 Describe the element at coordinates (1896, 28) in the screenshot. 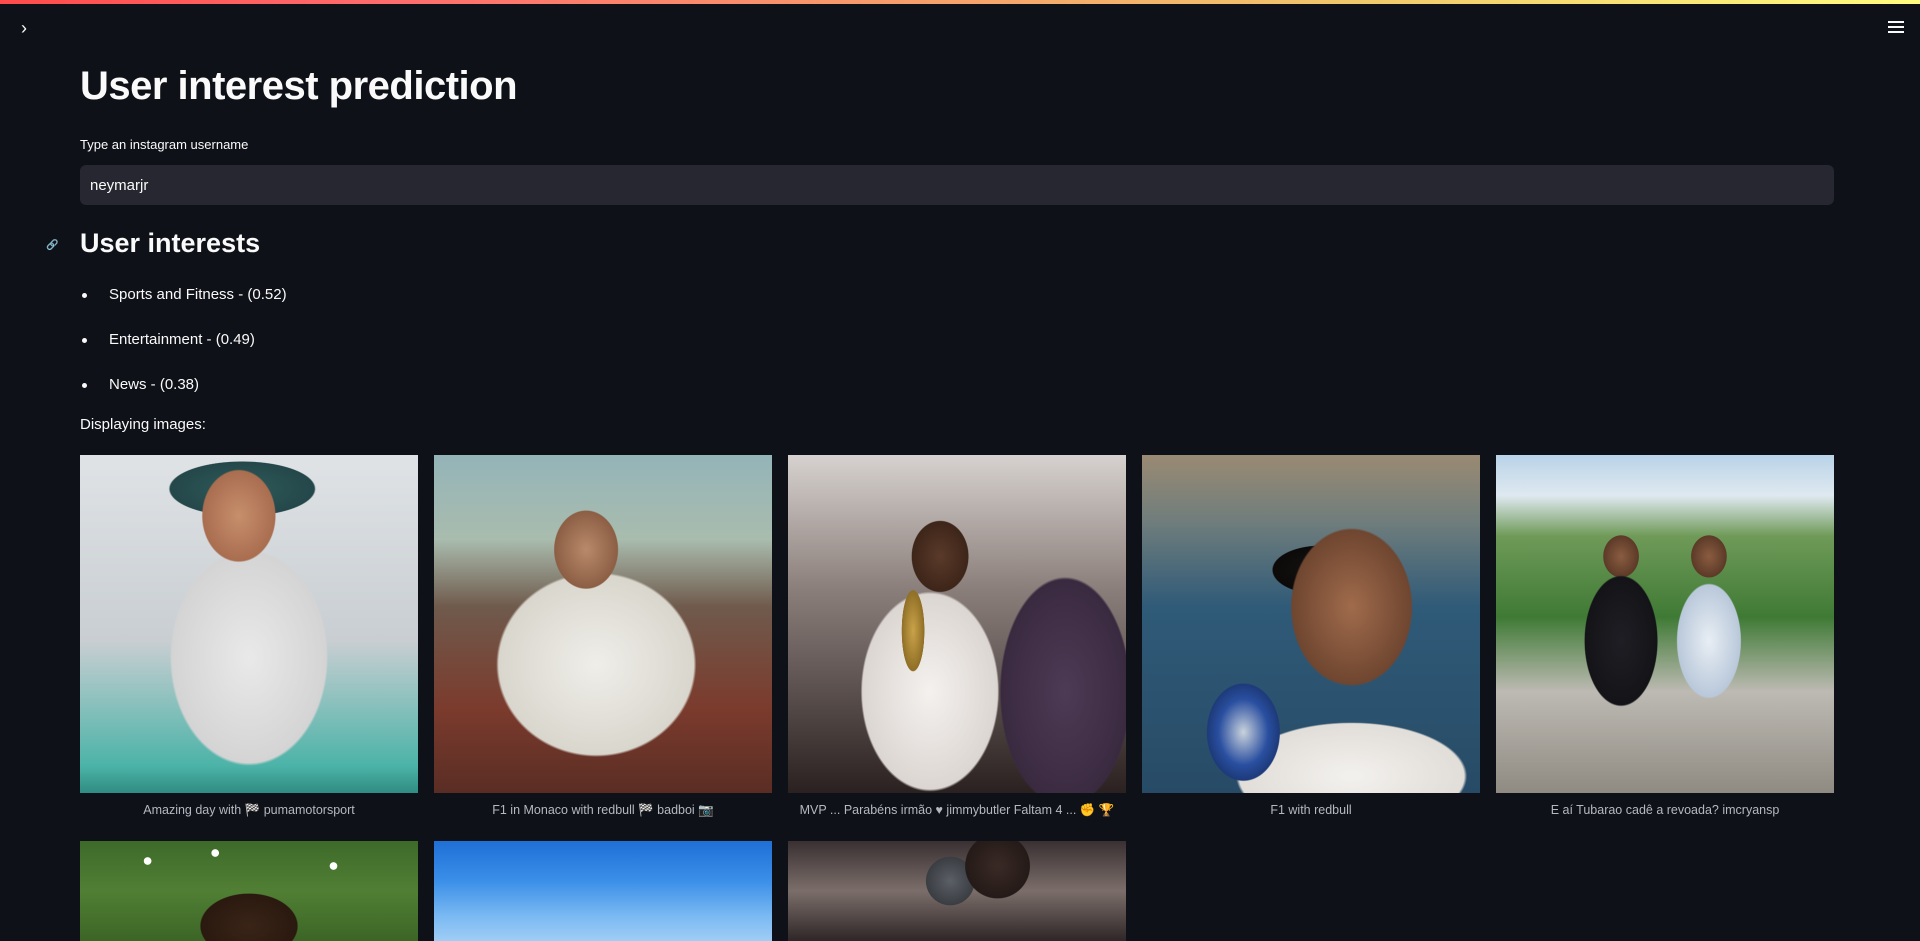

I see `hamburger-menu-icon` at that location.